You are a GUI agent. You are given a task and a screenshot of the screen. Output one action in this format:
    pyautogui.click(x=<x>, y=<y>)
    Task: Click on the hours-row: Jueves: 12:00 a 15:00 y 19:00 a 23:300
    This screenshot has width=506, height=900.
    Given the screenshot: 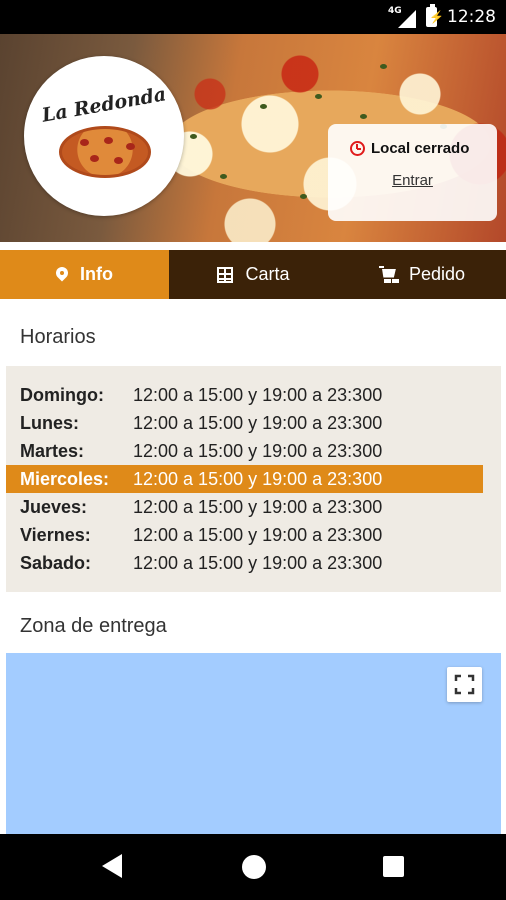 What is the action you would take?
    pyautogui.click(x=244, y=507)
    